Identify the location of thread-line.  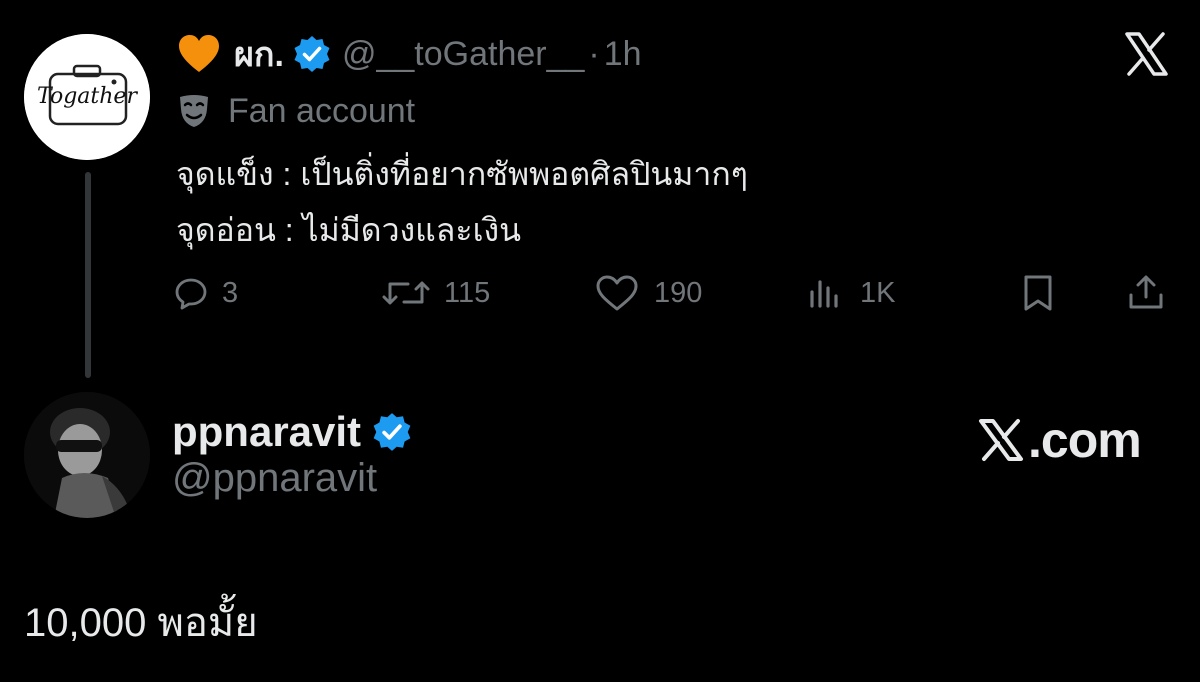
(88, 275).